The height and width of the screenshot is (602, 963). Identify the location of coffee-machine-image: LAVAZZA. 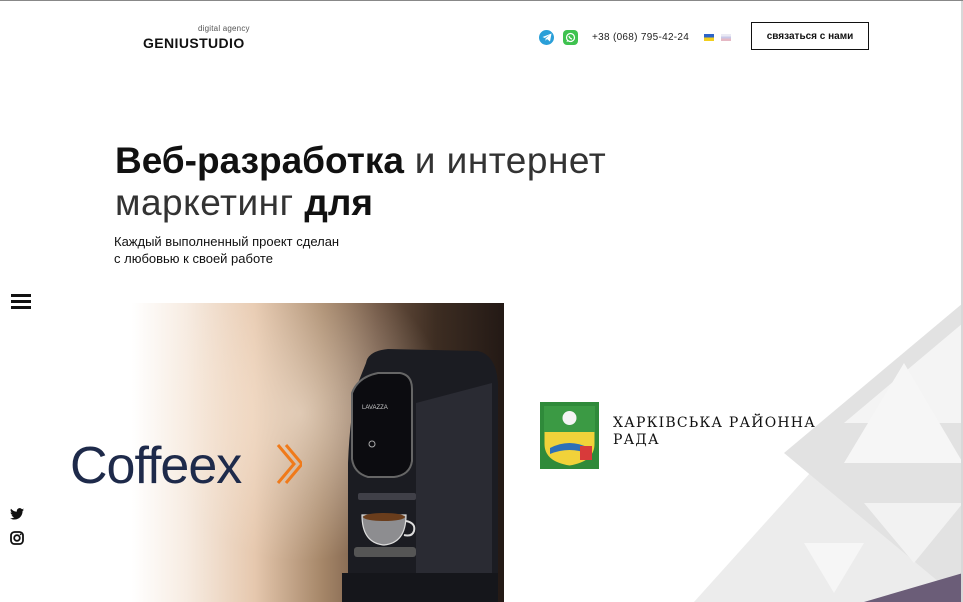
(420, 475).